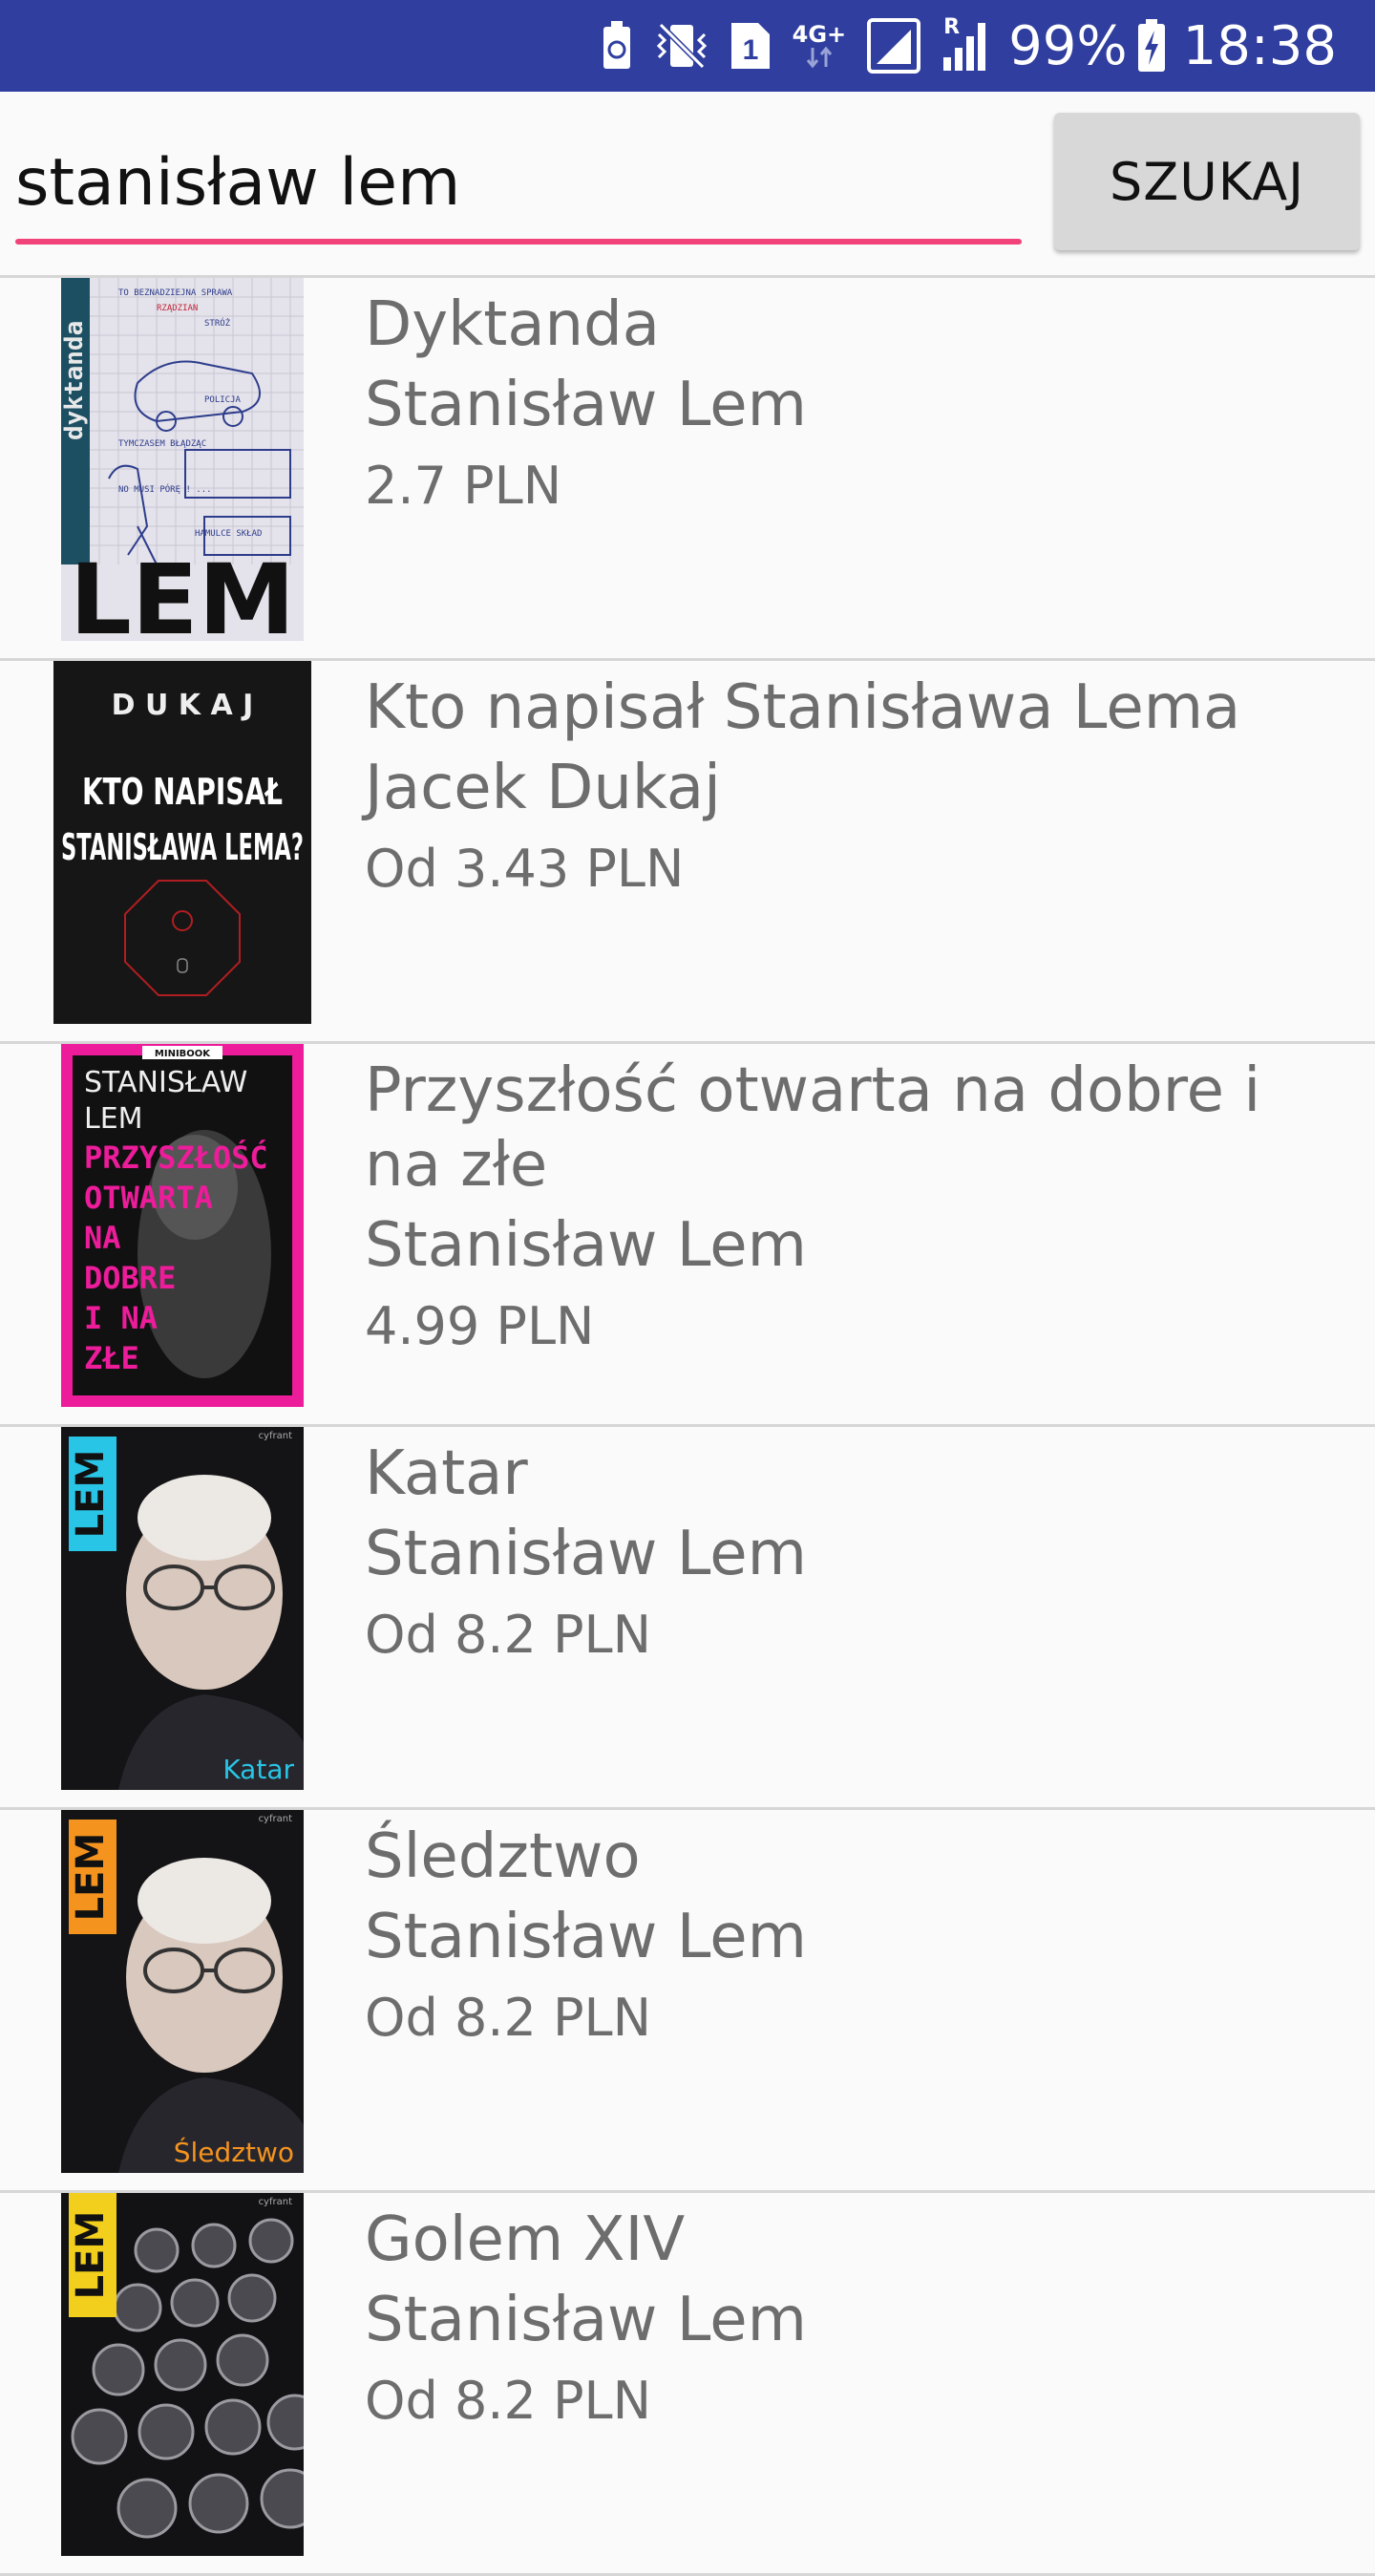 Image resolution: width=1375 pixels, height=2576 pixels. I want to click on sim-icon: 1, so click(751, 46).